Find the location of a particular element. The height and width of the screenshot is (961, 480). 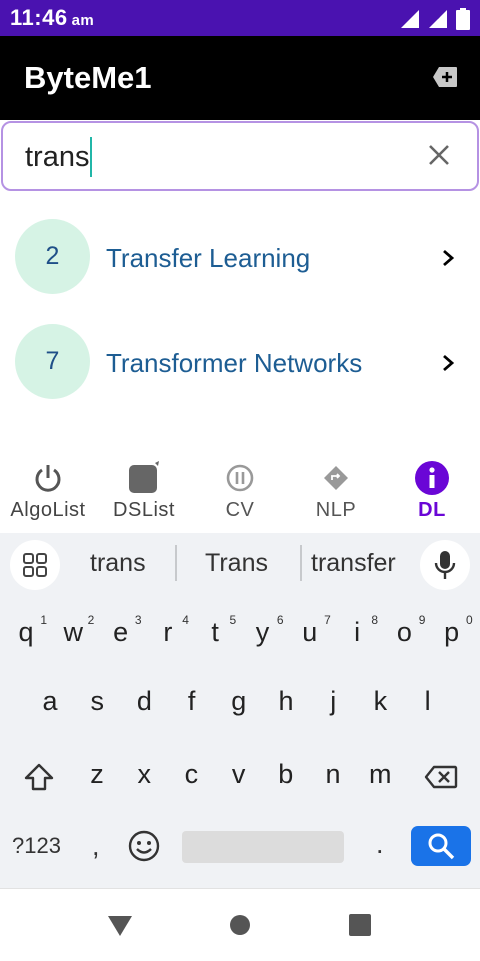

search-key is located at coordinates (441, 846).